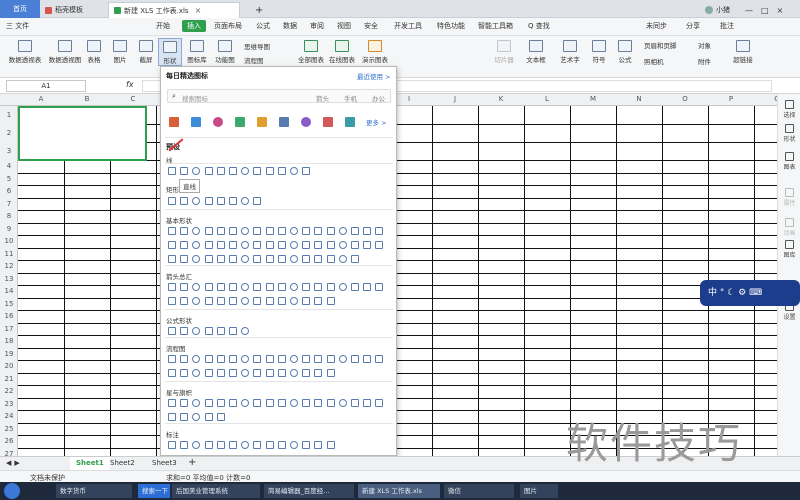 Image resolution: width=800 pixels, height=500 pixels. What do you see at coordinates (9, 266) in the screenshot?
I see `row-header: 12` at bounding box center [9, 266].